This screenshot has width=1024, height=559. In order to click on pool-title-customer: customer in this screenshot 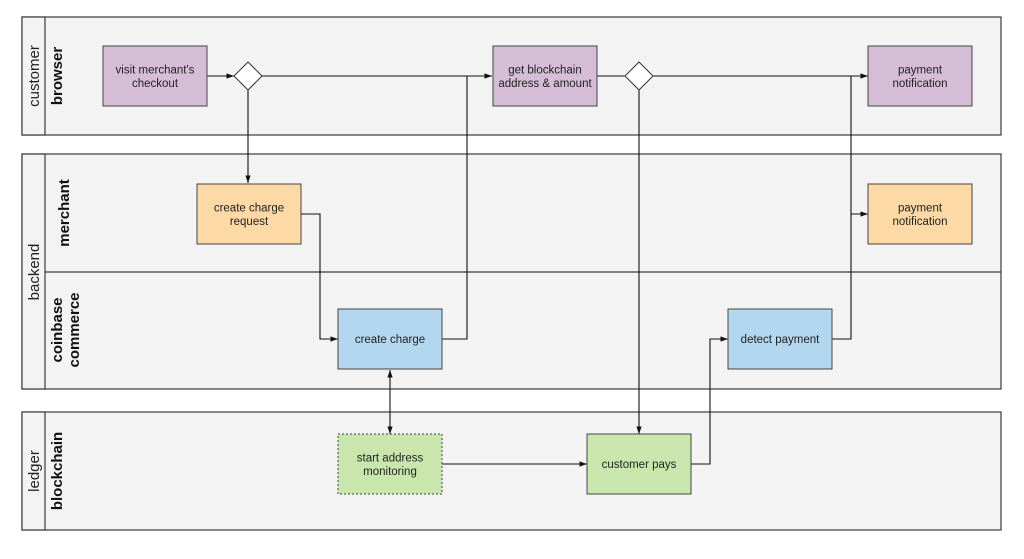, I will do `click(34, 76)`.